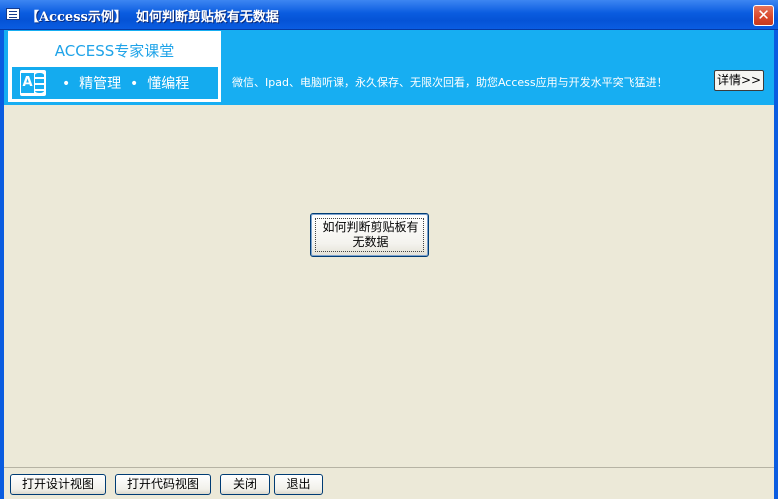 This screenshot has width=778, height=499. Describe the element at coordinates (389, 15) in the screenshot. I see `title-bar: 【Access示例】 如何判断剪贴板有无数据 ✕` at that location.